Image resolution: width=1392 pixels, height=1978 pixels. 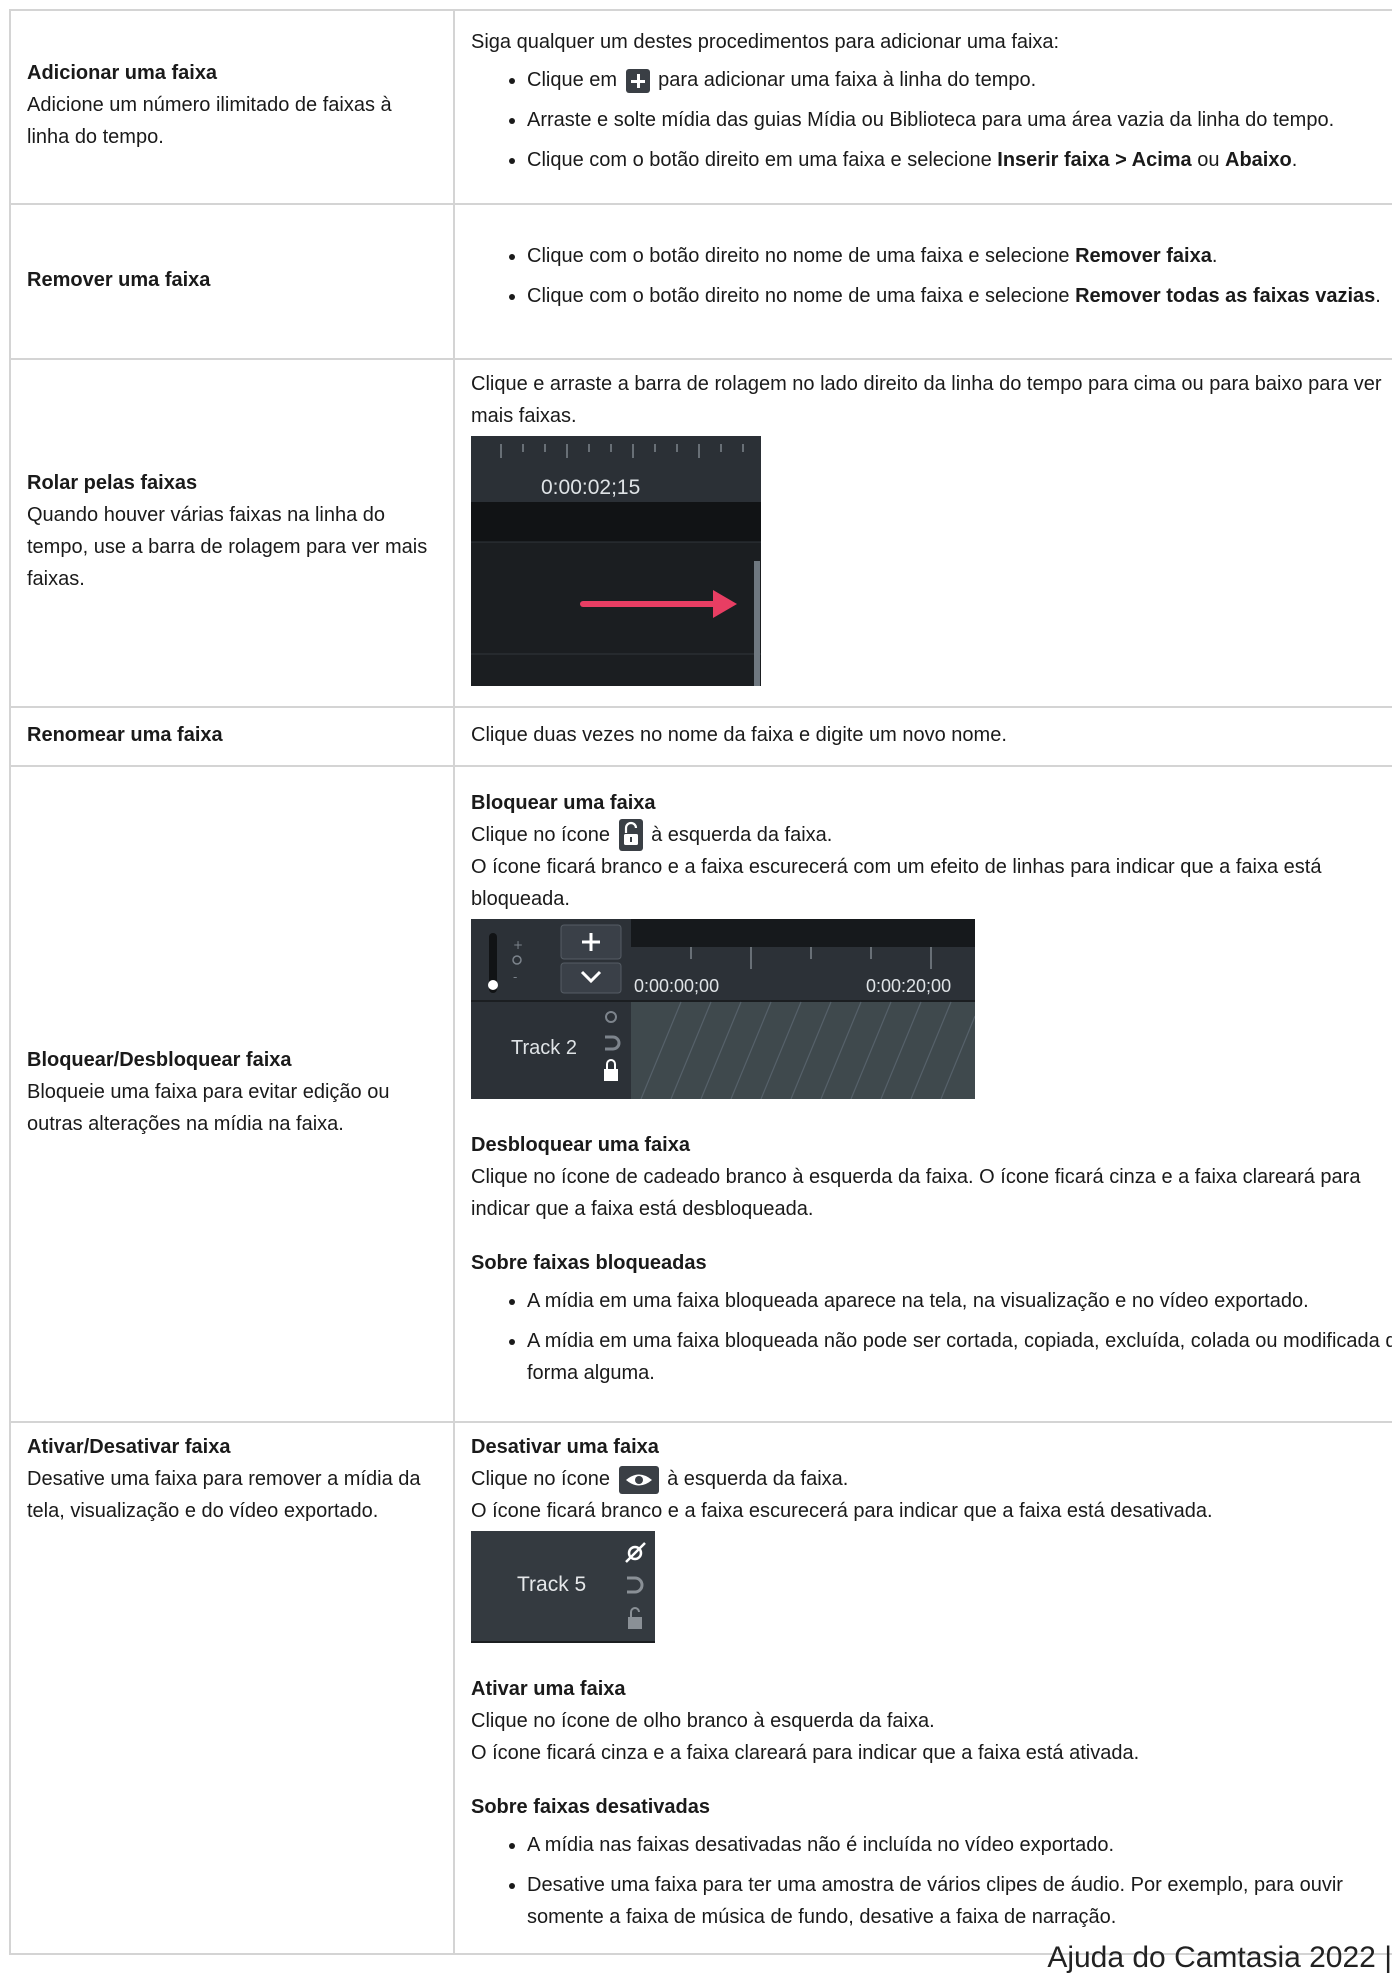 I want to click on section-heading: Sobre faixas bloqueadas, so click(x=589, y=1263).